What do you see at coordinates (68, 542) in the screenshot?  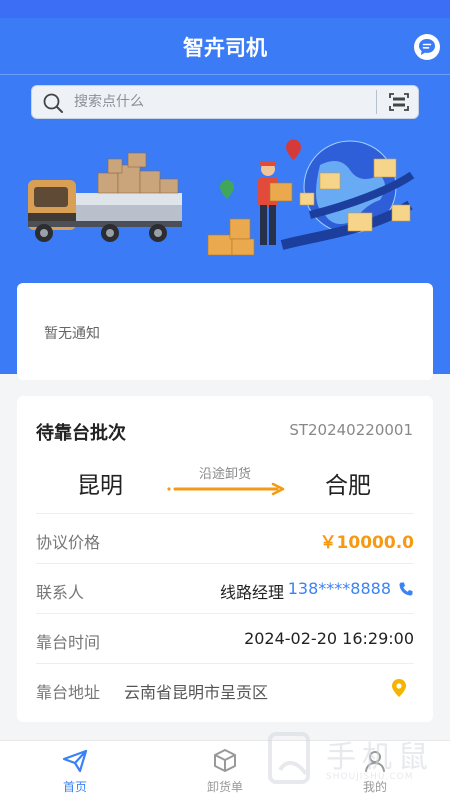 I see `price-label: 协议价格` at bounding box center [68, 542].